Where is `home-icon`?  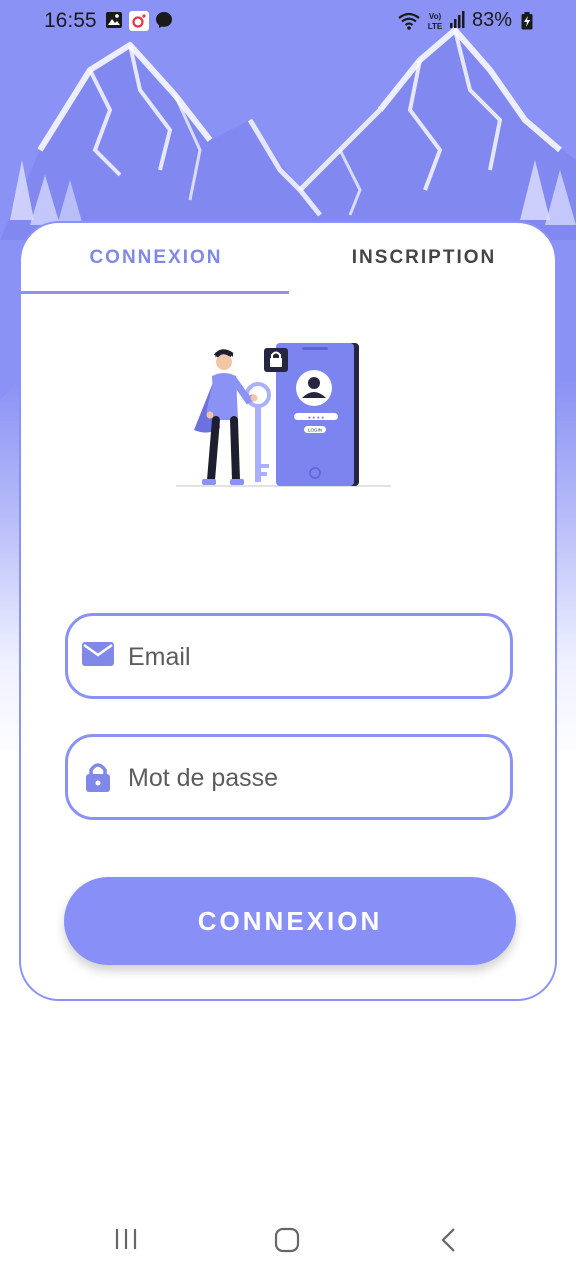
home-icon is located at coordinates (287, 1240).